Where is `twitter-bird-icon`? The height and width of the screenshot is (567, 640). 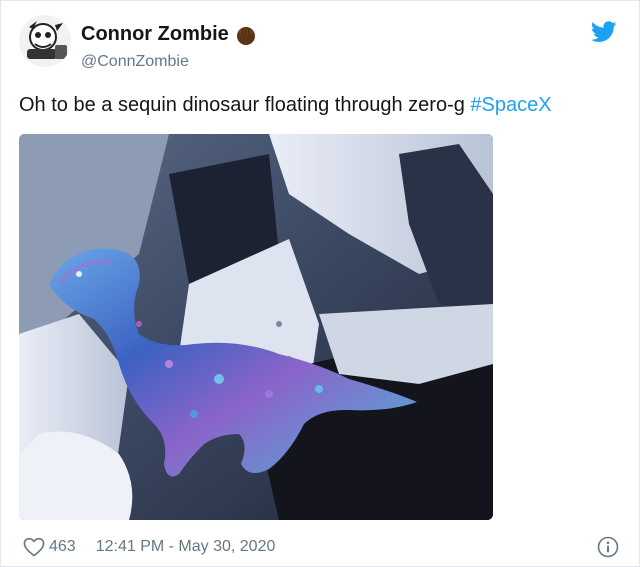
twitter-bird-icon is located at coordinates (603, 32).